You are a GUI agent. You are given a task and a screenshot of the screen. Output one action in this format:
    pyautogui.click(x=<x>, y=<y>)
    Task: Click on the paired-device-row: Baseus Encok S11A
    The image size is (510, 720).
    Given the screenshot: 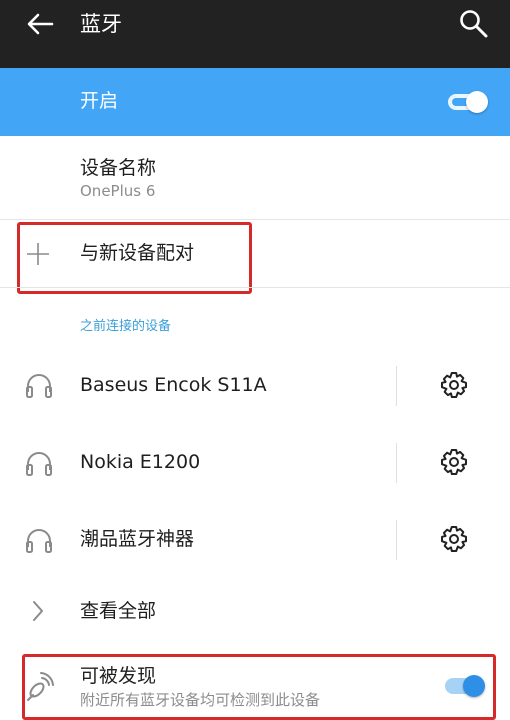 What is the action you would take?
    pyautogui.click(x=255, y=384)
    